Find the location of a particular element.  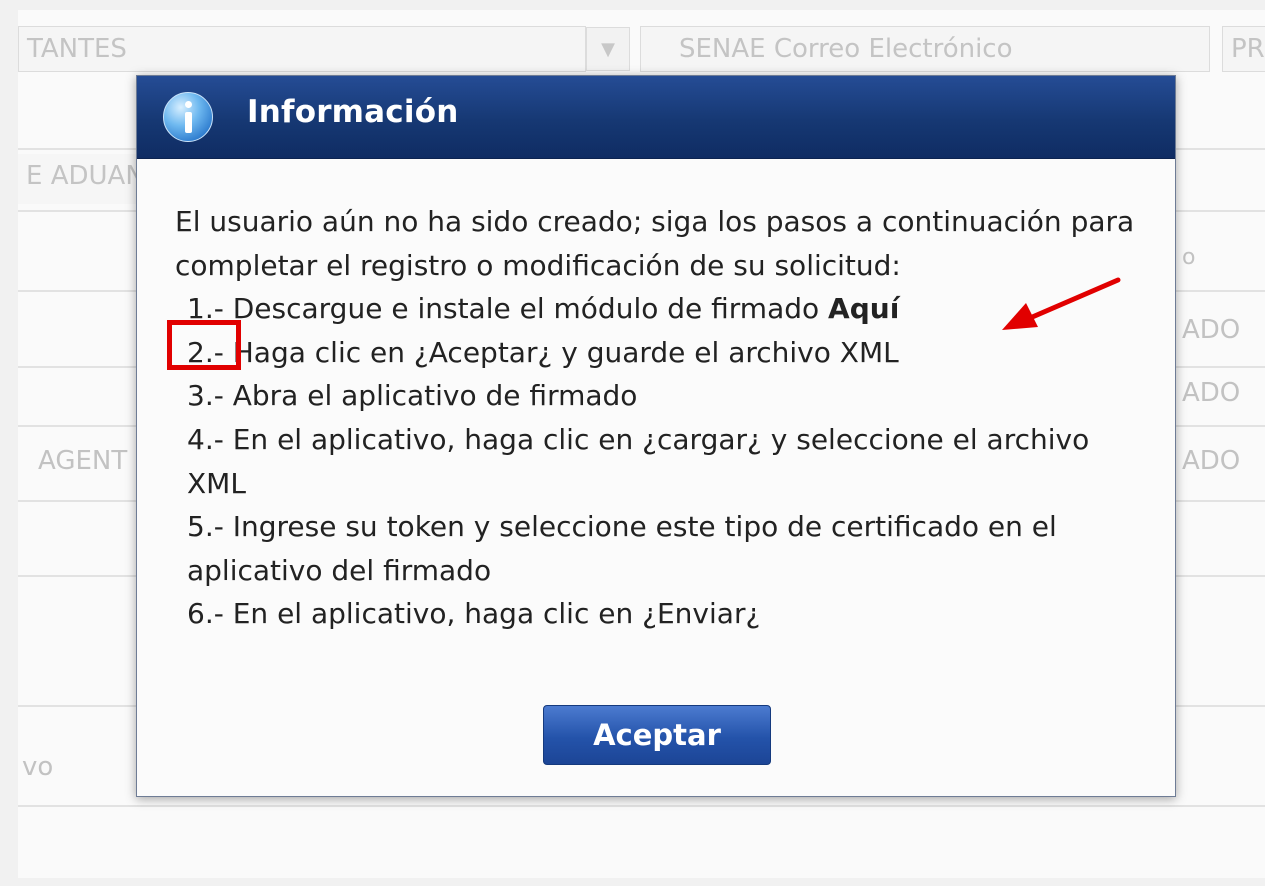

background-col-header: o is located at coordinates (1189, 257).